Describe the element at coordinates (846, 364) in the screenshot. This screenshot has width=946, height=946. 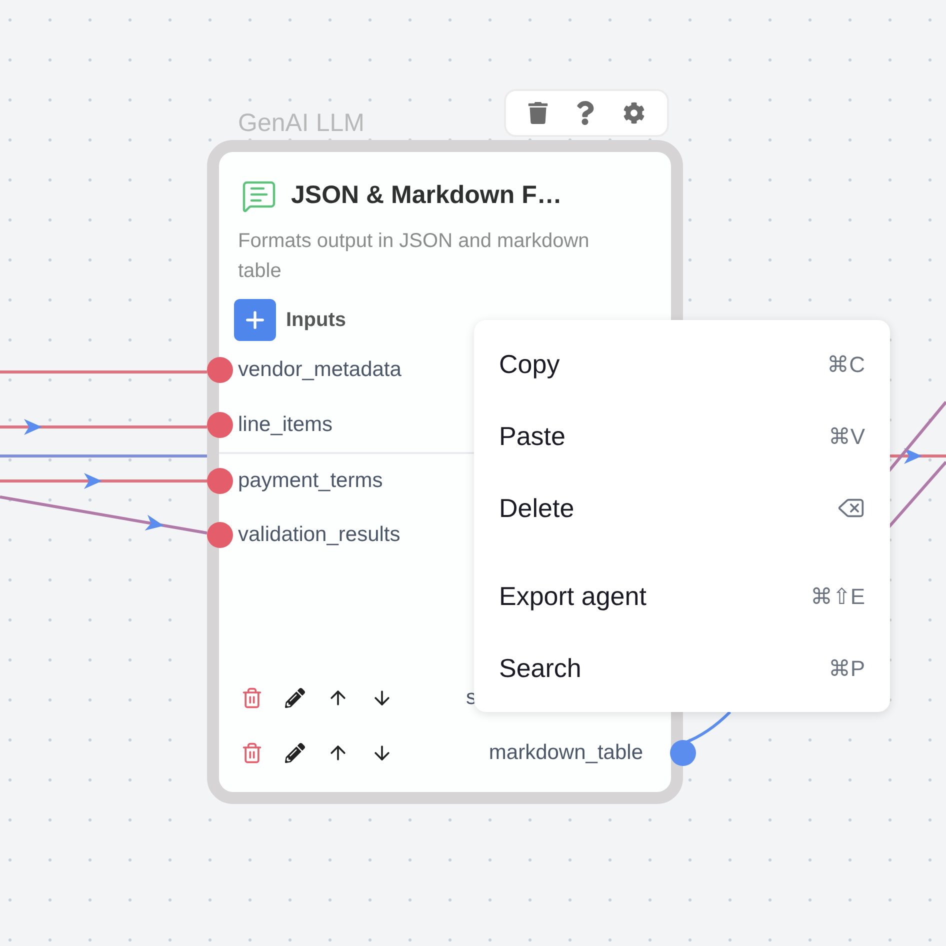
I see `shortcut-text: ⌘C` at that location.